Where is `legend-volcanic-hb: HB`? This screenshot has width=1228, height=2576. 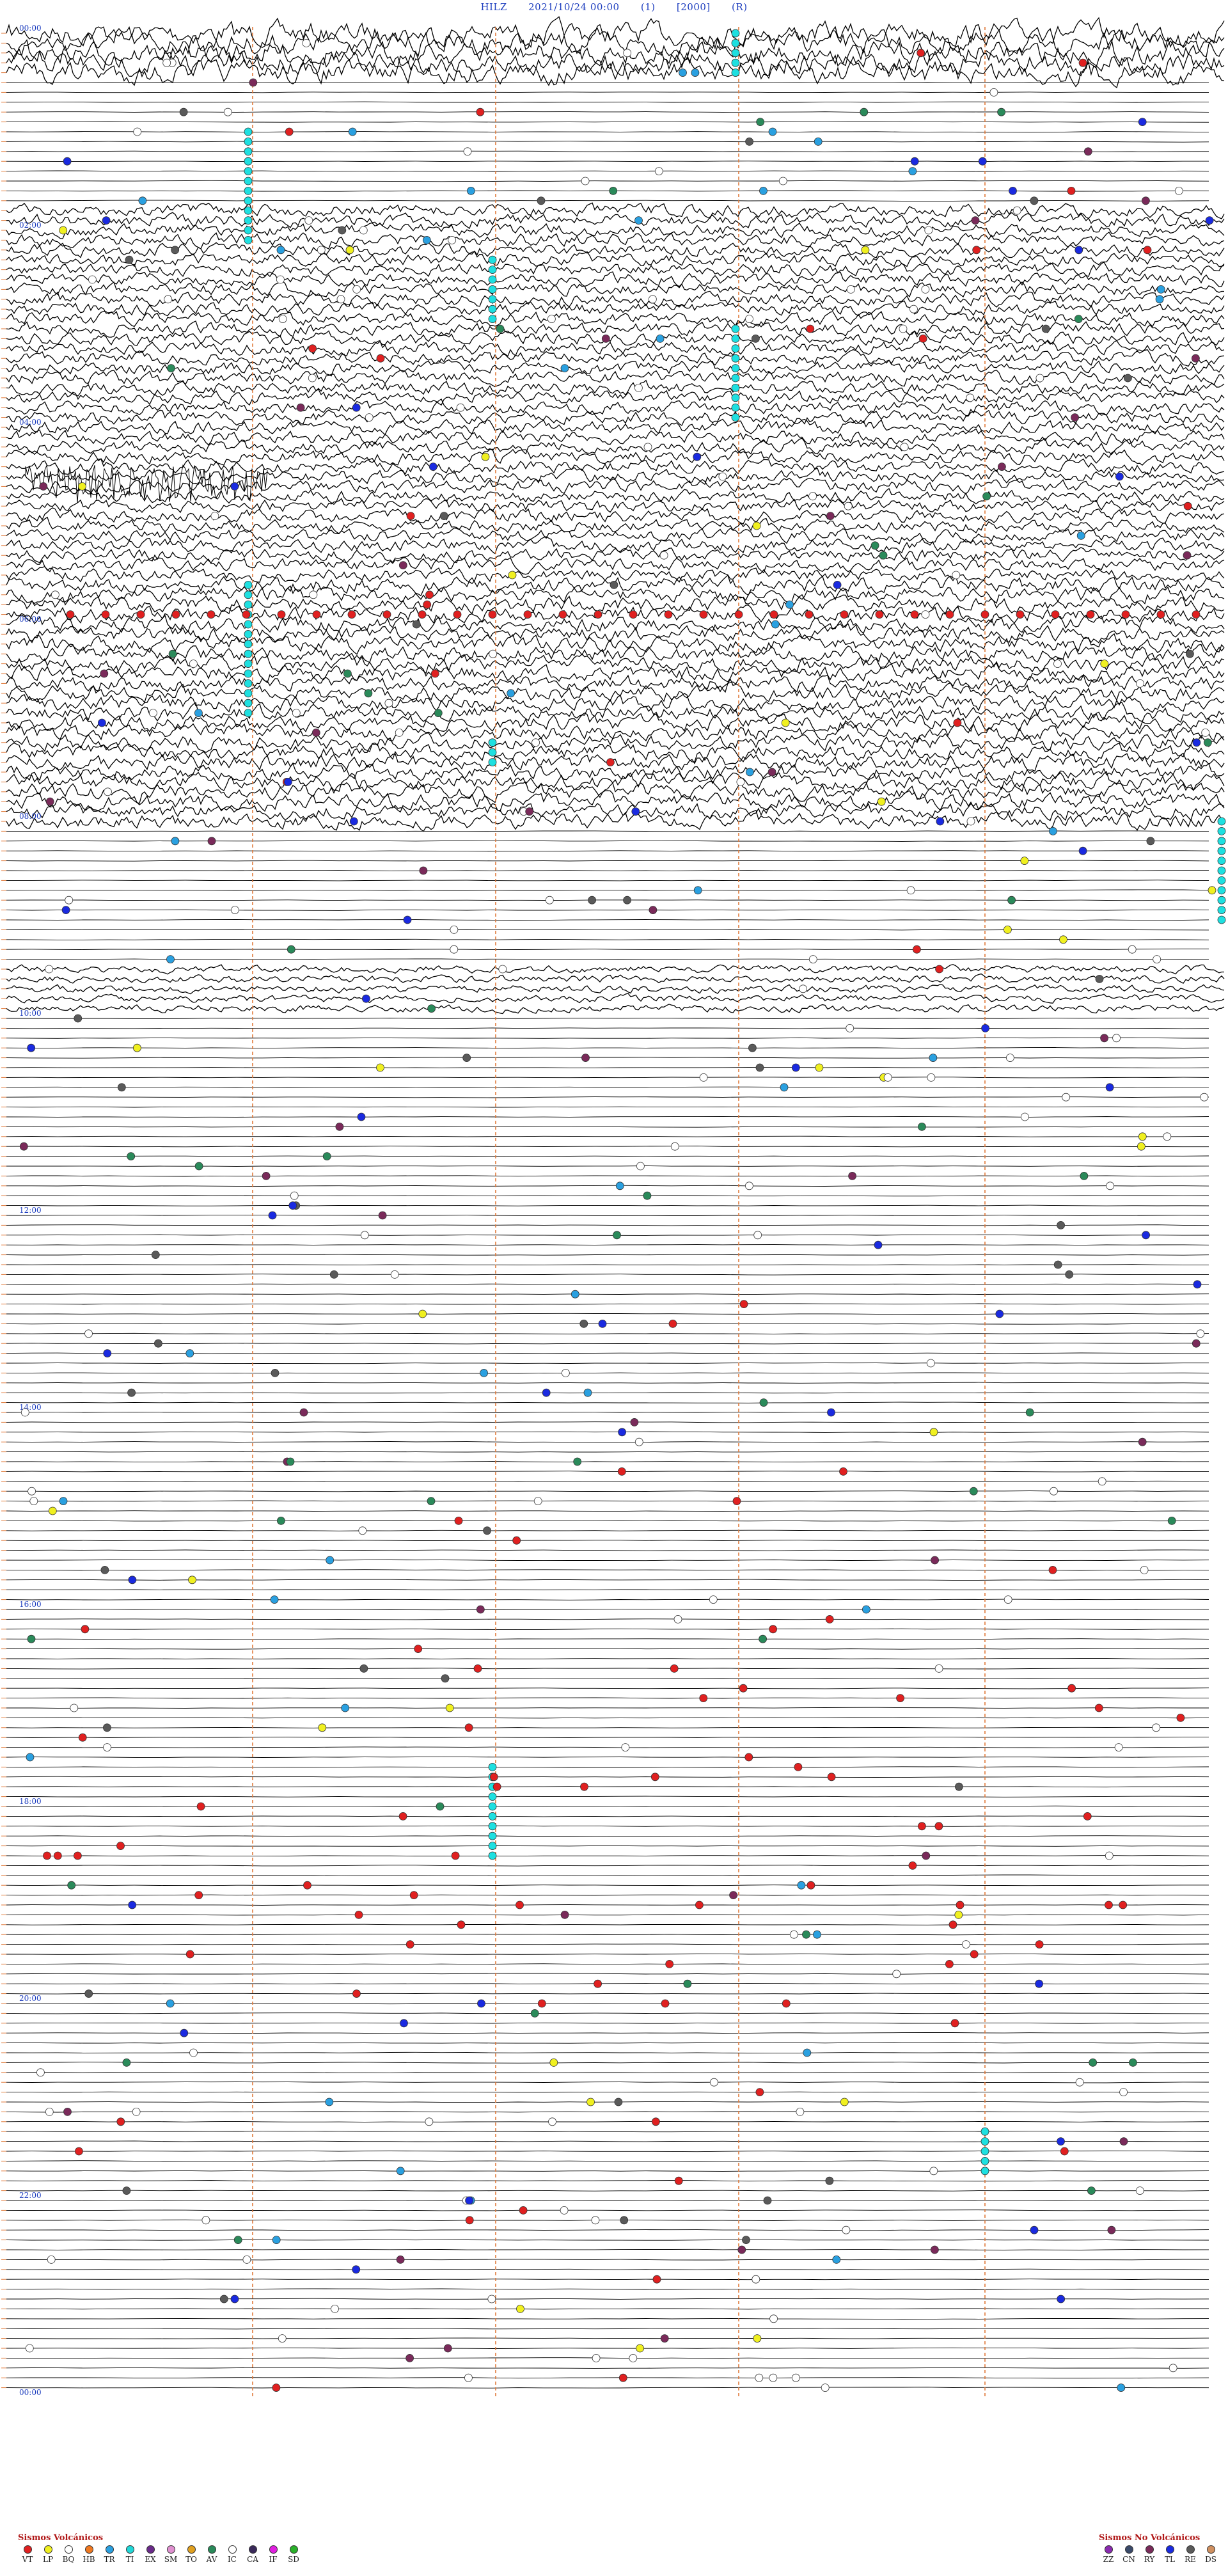 legend-volcanic-hb: HB is located at coordinates (88, 2554).